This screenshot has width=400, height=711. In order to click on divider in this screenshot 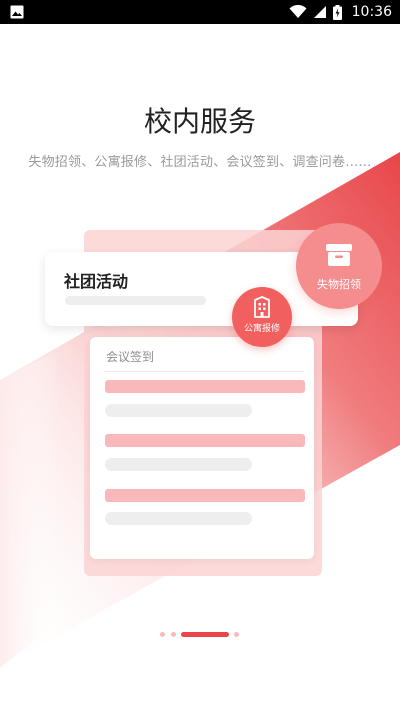, I will do `click(204, 371)`.